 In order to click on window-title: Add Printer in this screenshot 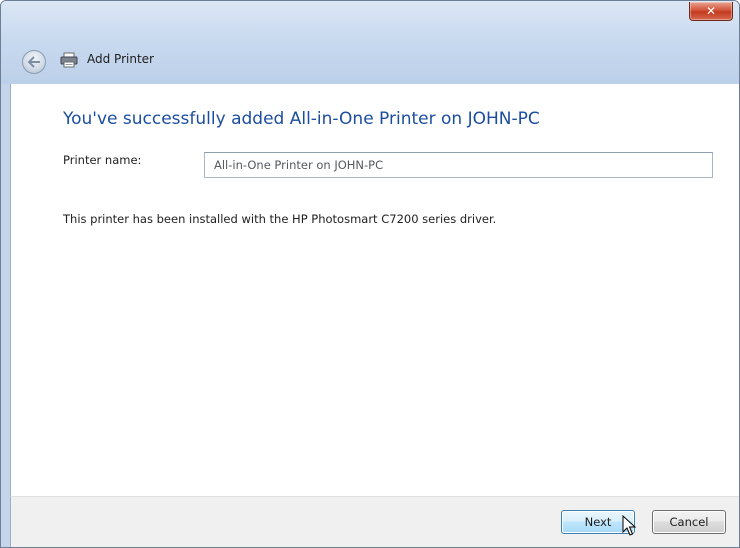, I will do `click(120, 59)`.